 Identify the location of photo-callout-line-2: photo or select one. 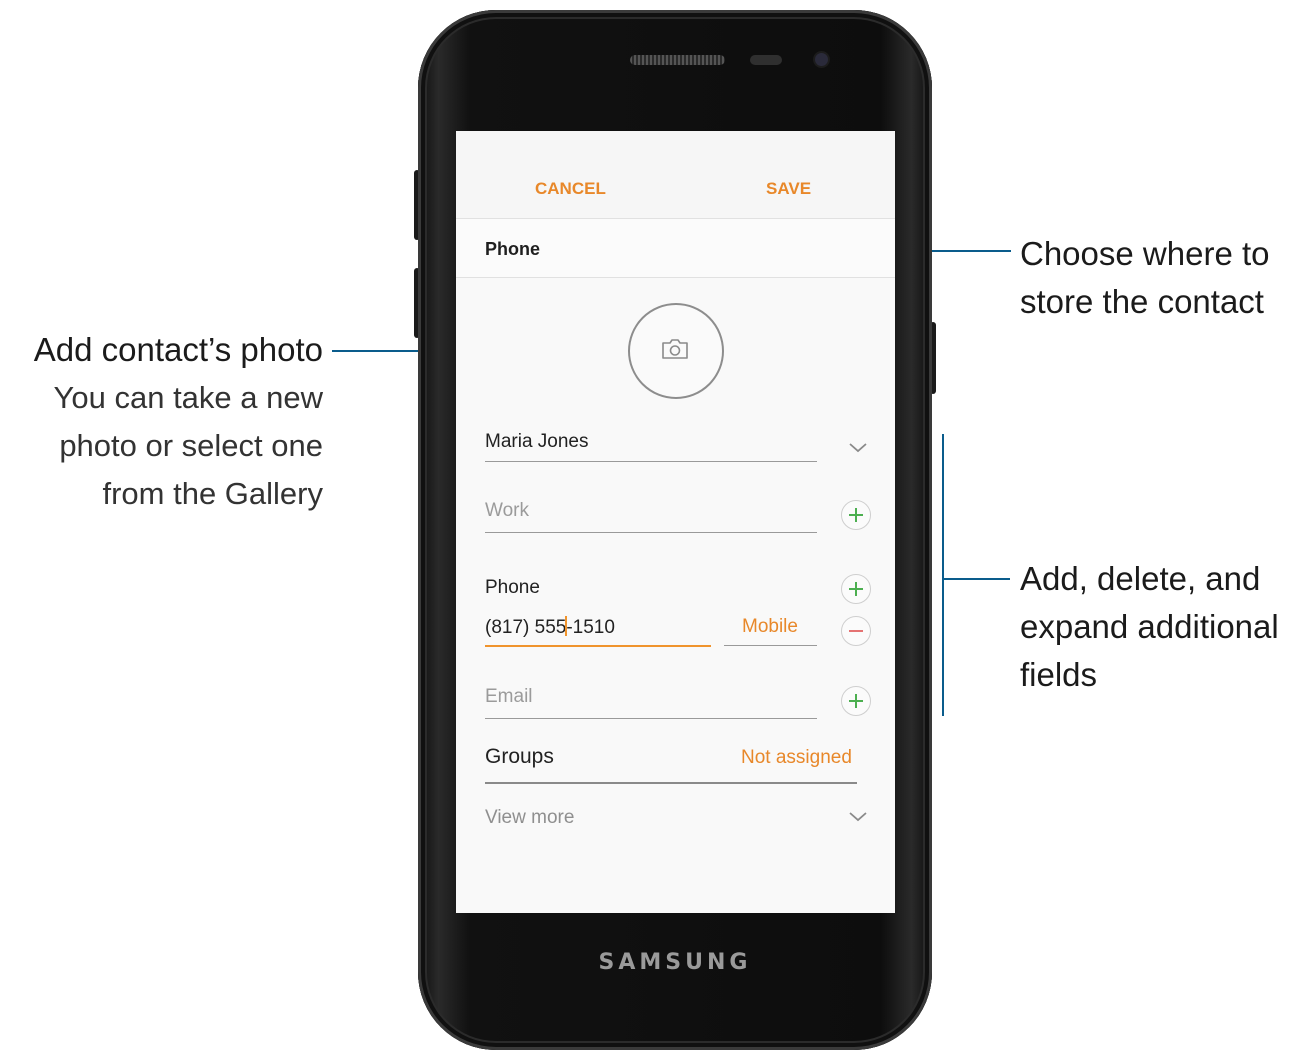
(191, 445).